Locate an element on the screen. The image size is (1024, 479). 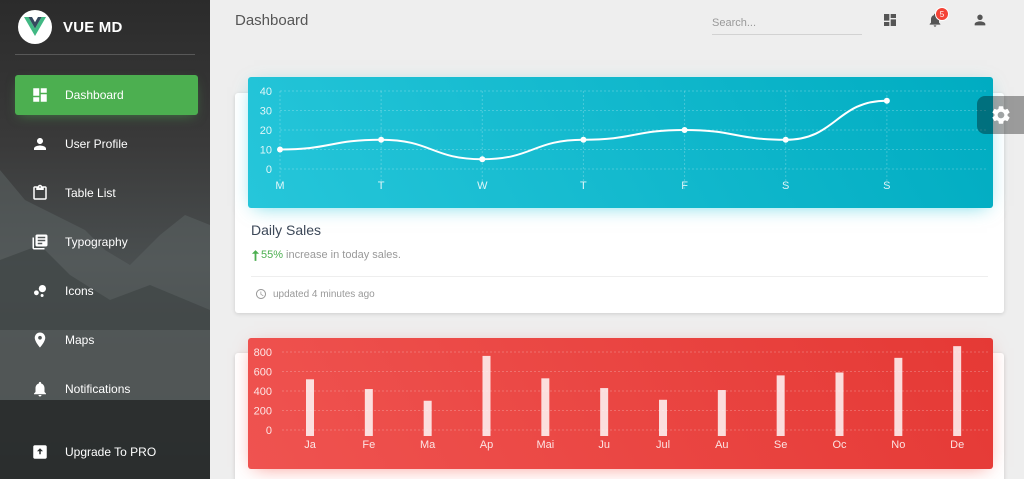
brand-divider is located at coordinates (105, 54).